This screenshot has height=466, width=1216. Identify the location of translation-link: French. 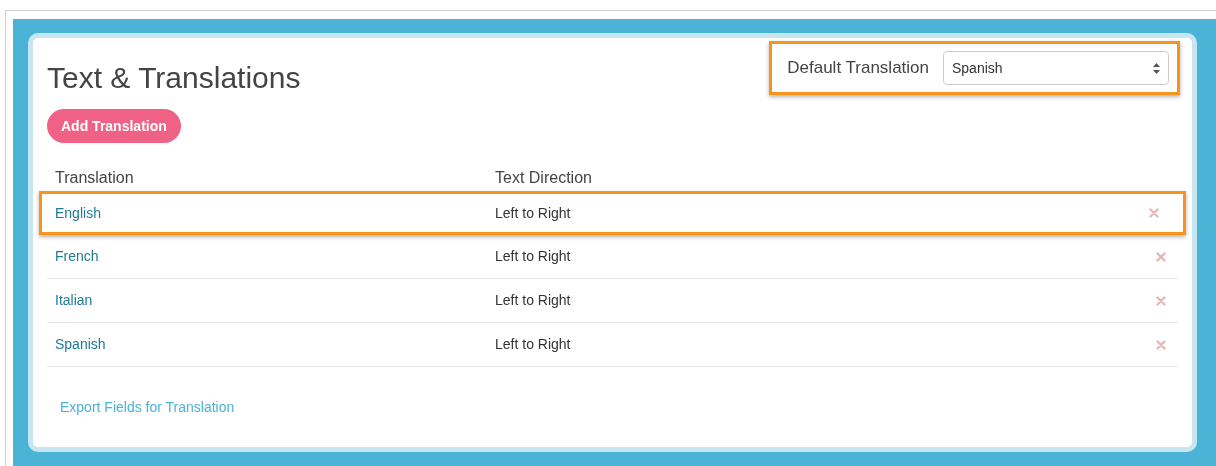
(275, 256).